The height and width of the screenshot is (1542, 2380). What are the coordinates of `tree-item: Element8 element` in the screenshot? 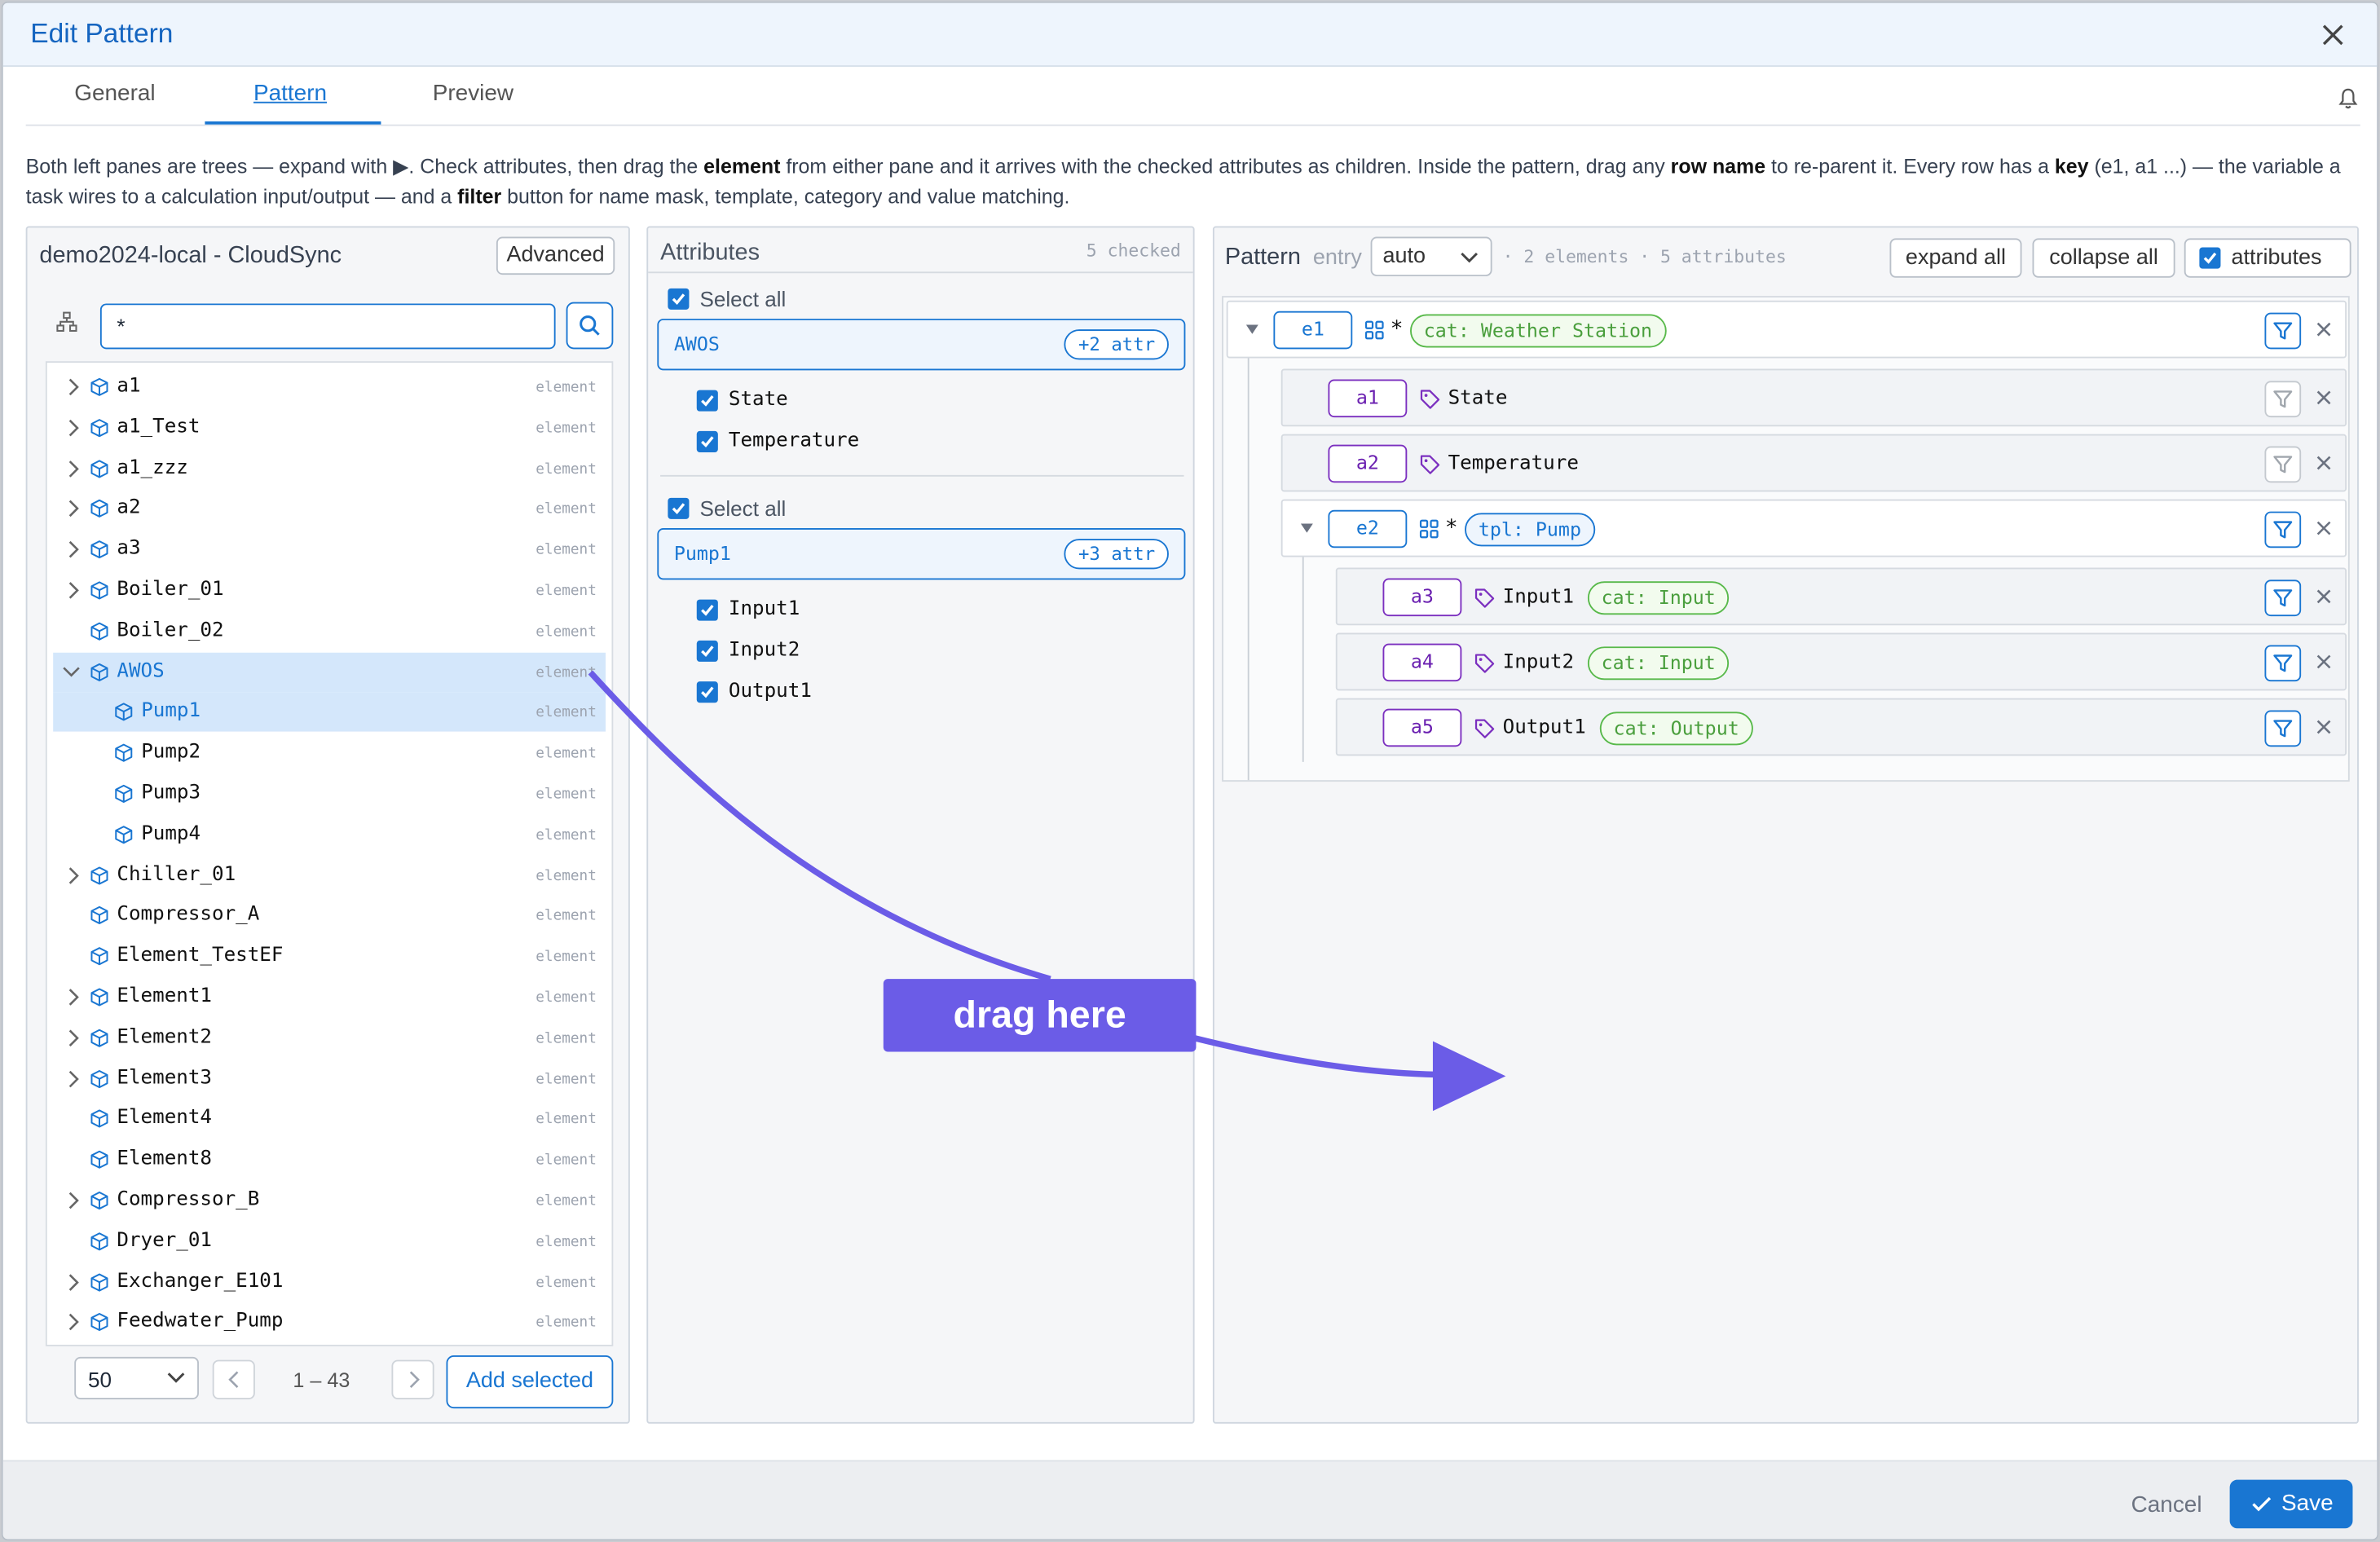 It's located at (330, 1160).